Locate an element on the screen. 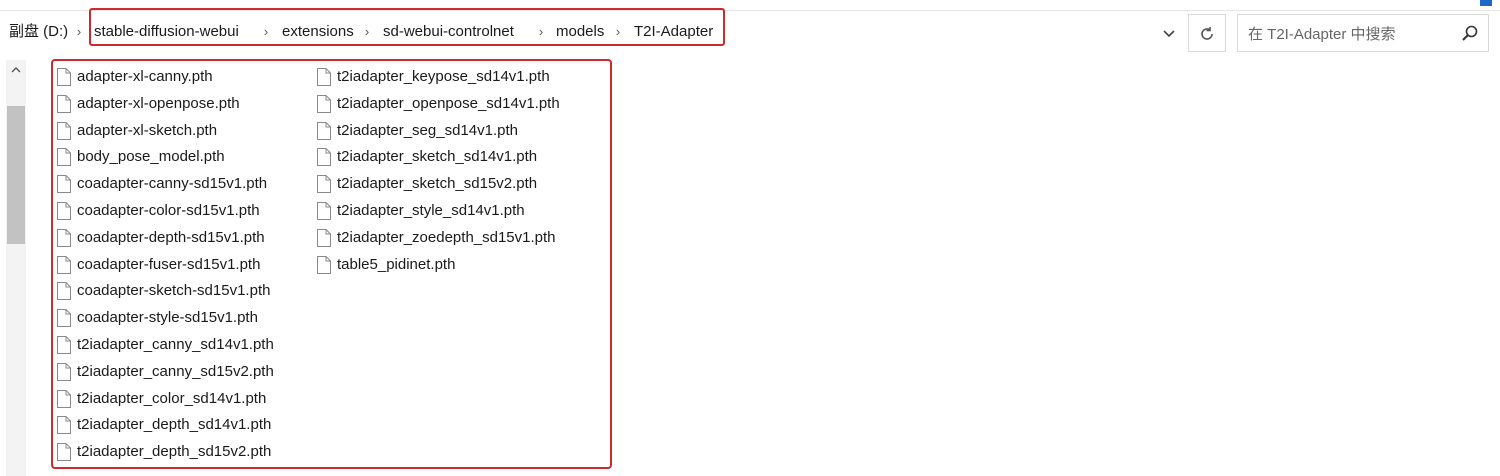  file-name: coadapter-sketch-sd15v1.pth is located at coordinates (174, 291).